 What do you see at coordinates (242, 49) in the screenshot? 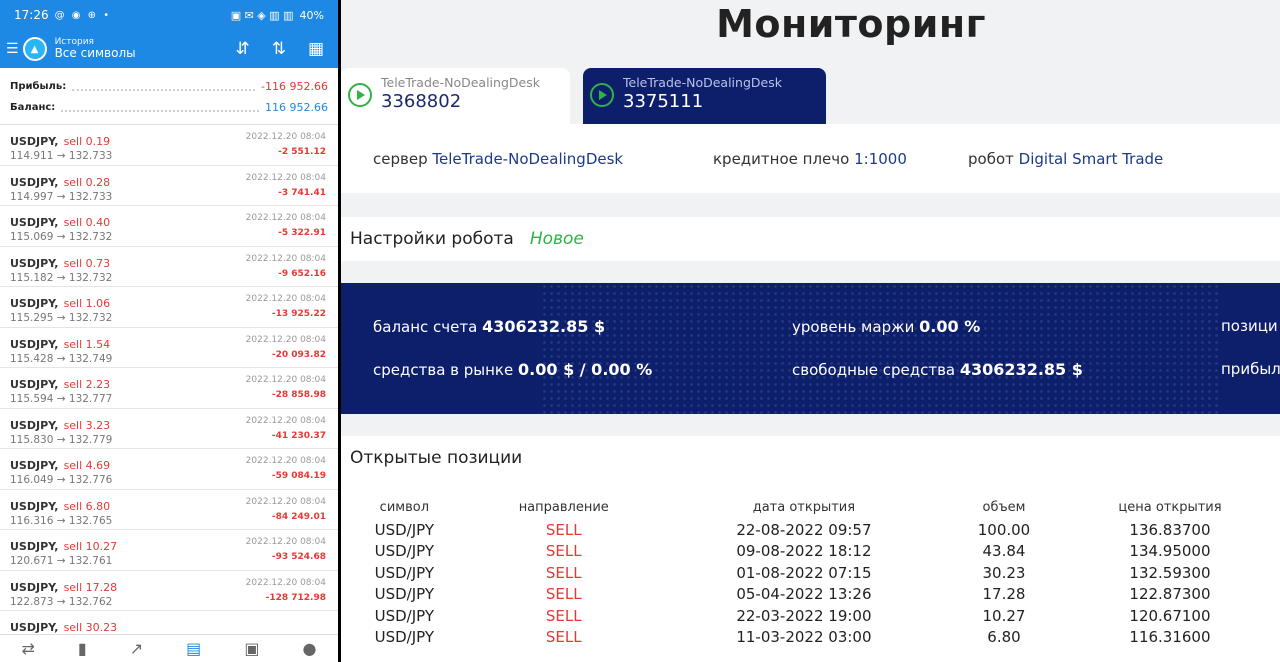
I see `currency-exchange-icon: ⇵` at bounding box center [242, 49].